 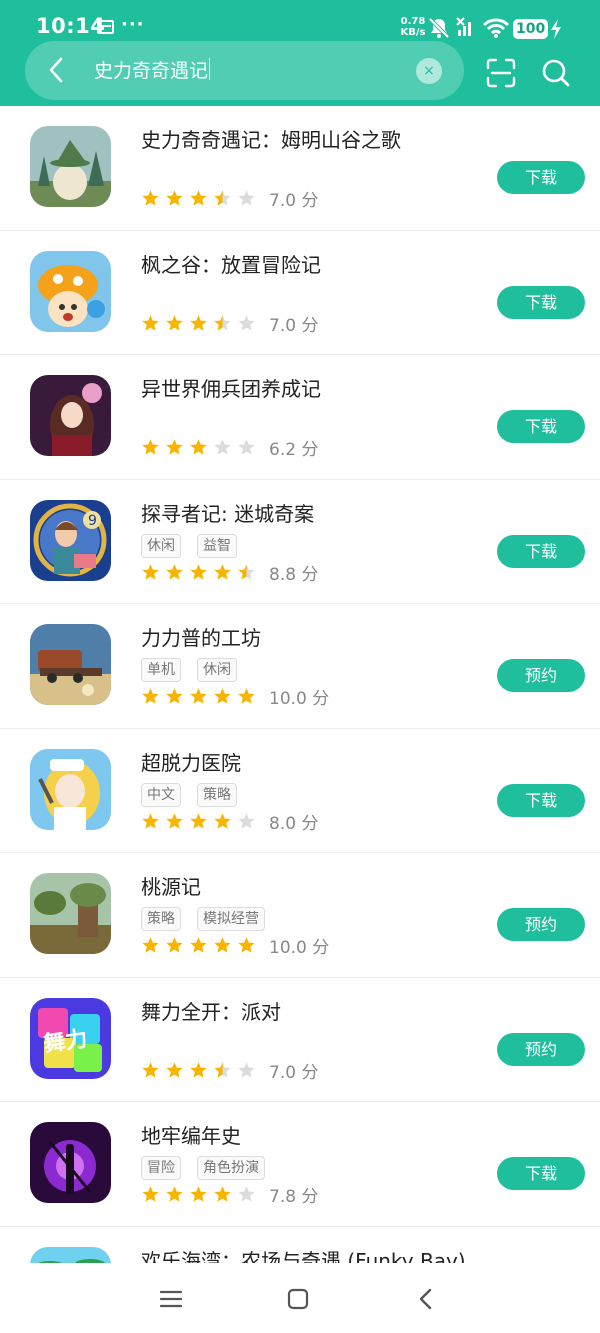 I want to click on status-bar: 10:14 ··· 0.78 KB/s 100, so click(x=300, y=22).